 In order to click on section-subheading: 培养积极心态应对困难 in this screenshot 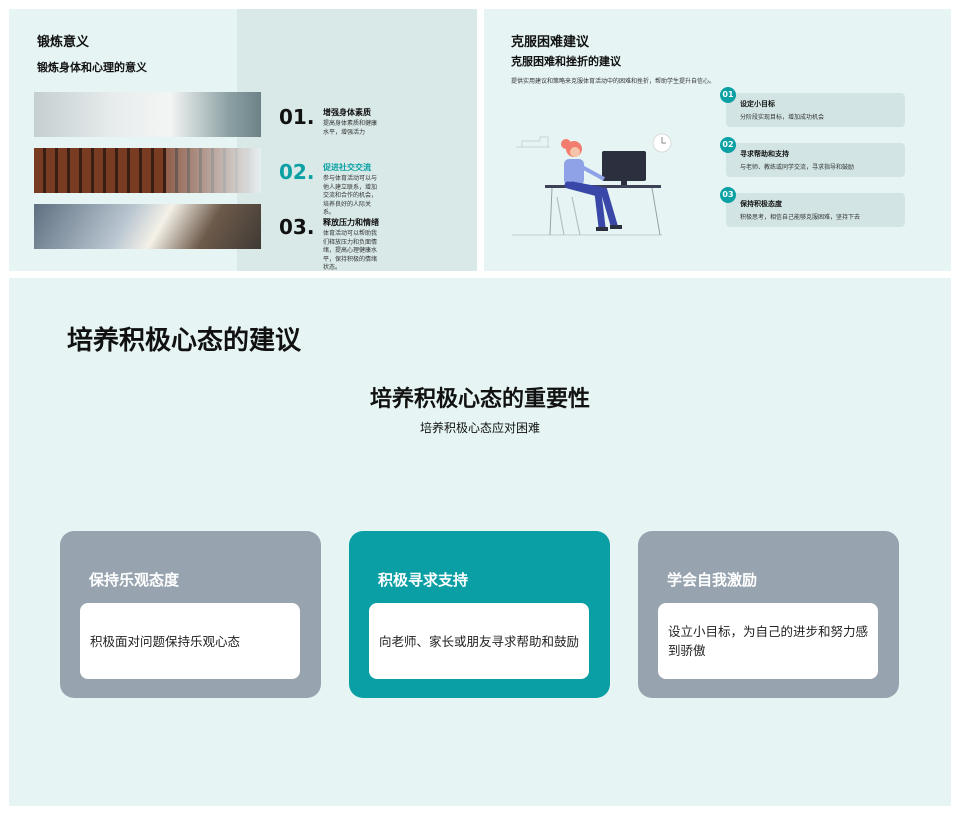, I will do `click(479, 428)`.